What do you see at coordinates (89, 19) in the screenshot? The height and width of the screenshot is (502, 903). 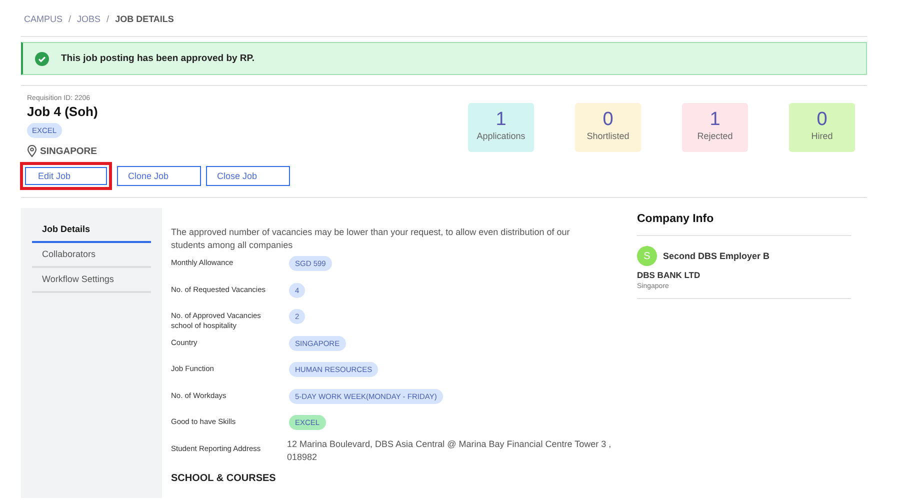 I see `breadcrumb-link: JOBS` at bounding box center [89, 19].